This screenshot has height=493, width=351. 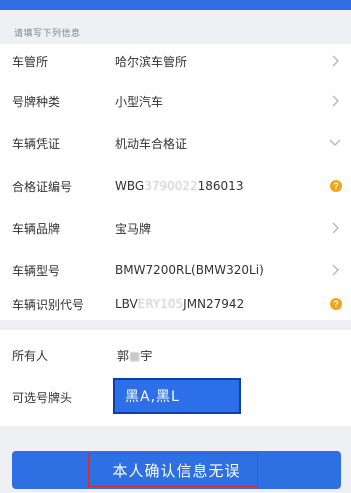 I want to click on field-value: WBG3790022186013, so click(x=179, y=186).